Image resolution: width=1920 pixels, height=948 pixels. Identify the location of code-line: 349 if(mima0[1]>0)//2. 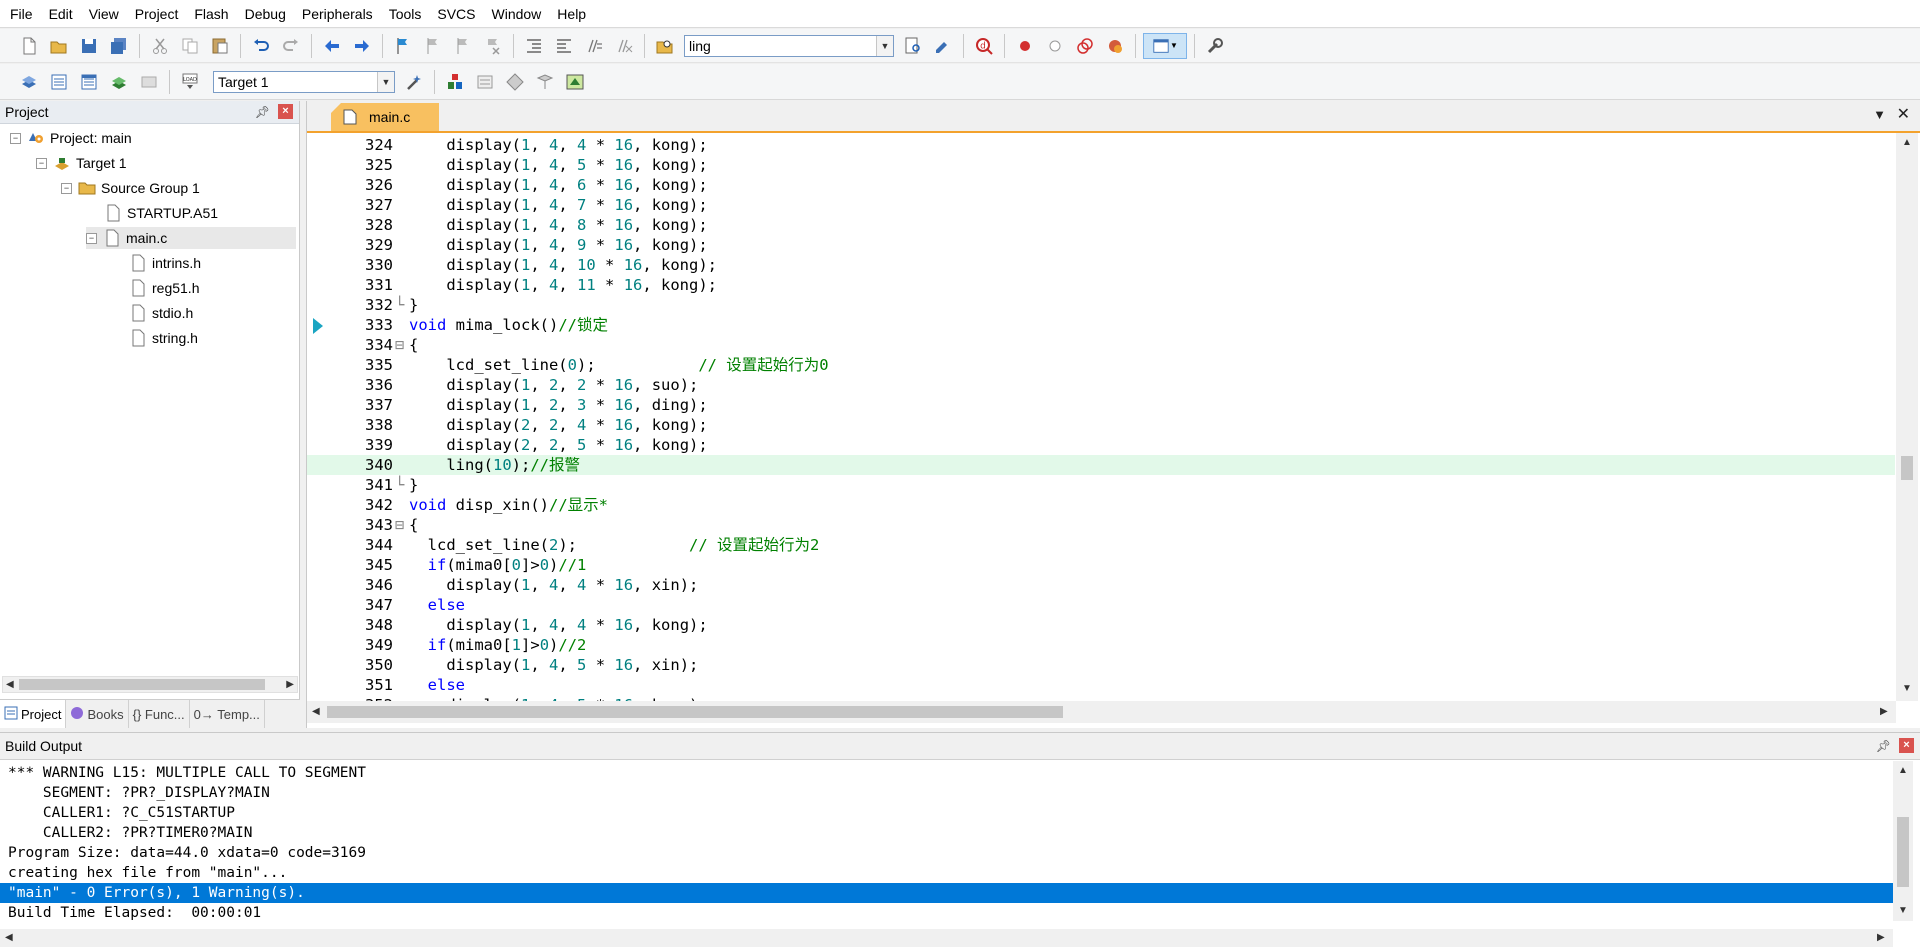
(1101, 645).